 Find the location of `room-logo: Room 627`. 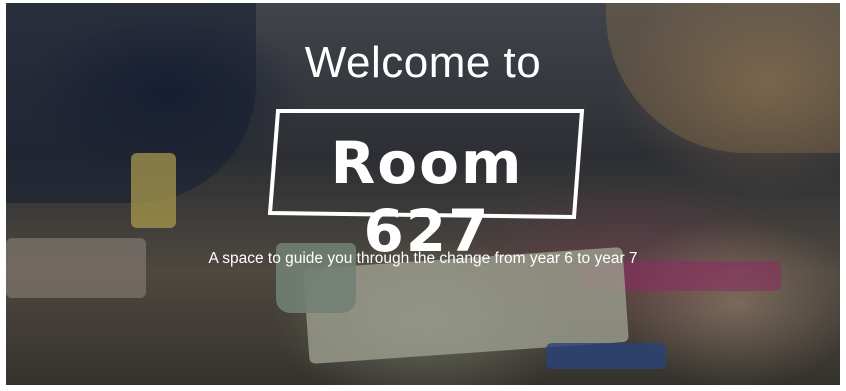

room-logo: Room 627 is located at coordinates (427, 187).